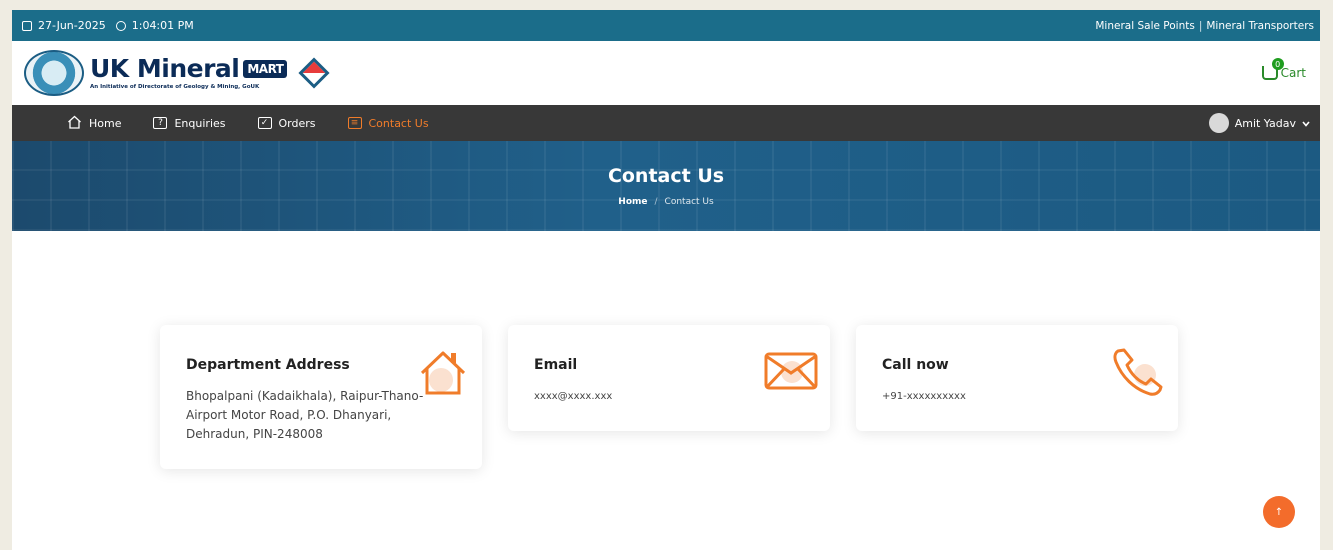 Image resolution: width=1333 pixels, height=550 pixels. I want to click on user-name: Amit Yadav, so click(1265, 123).